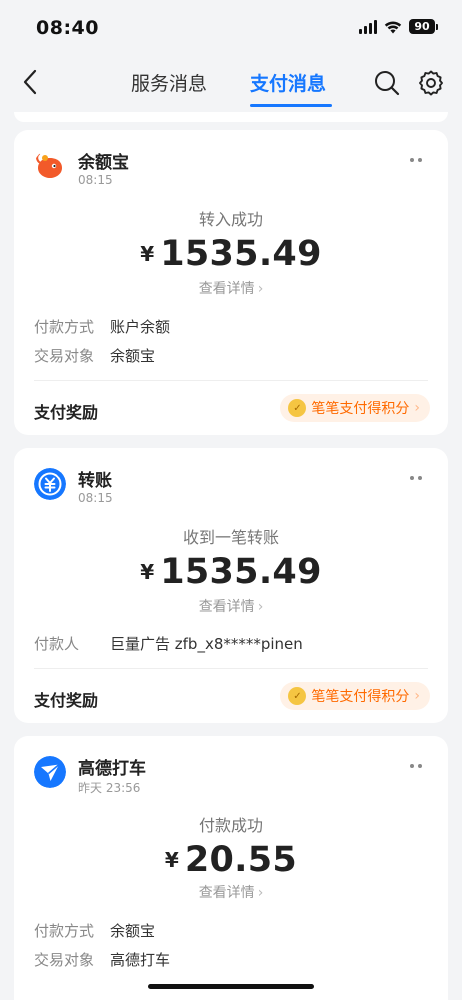  Describe the element at coordinates (393, 27) in the screenshot. I see `wifi-icon` at that location.